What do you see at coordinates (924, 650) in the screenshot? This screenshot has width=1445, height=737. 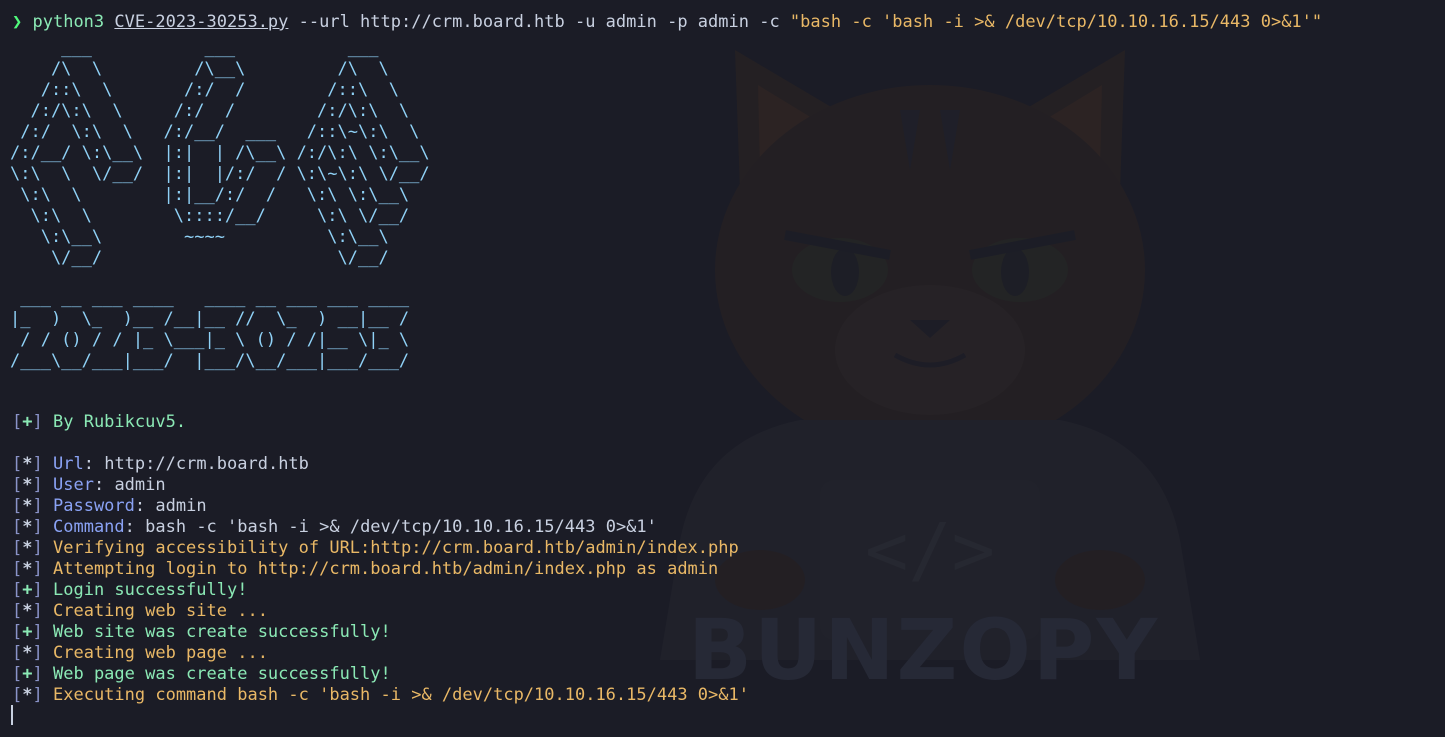 I see `wallpaper-watermark: BUNZOPY` at bounding box center [924, 650].